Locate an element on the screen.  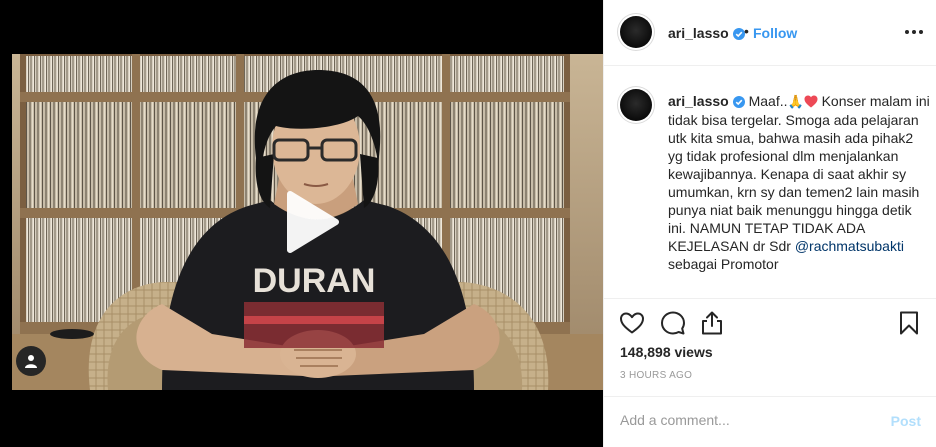
share-button is located at coordinates (712, 323).